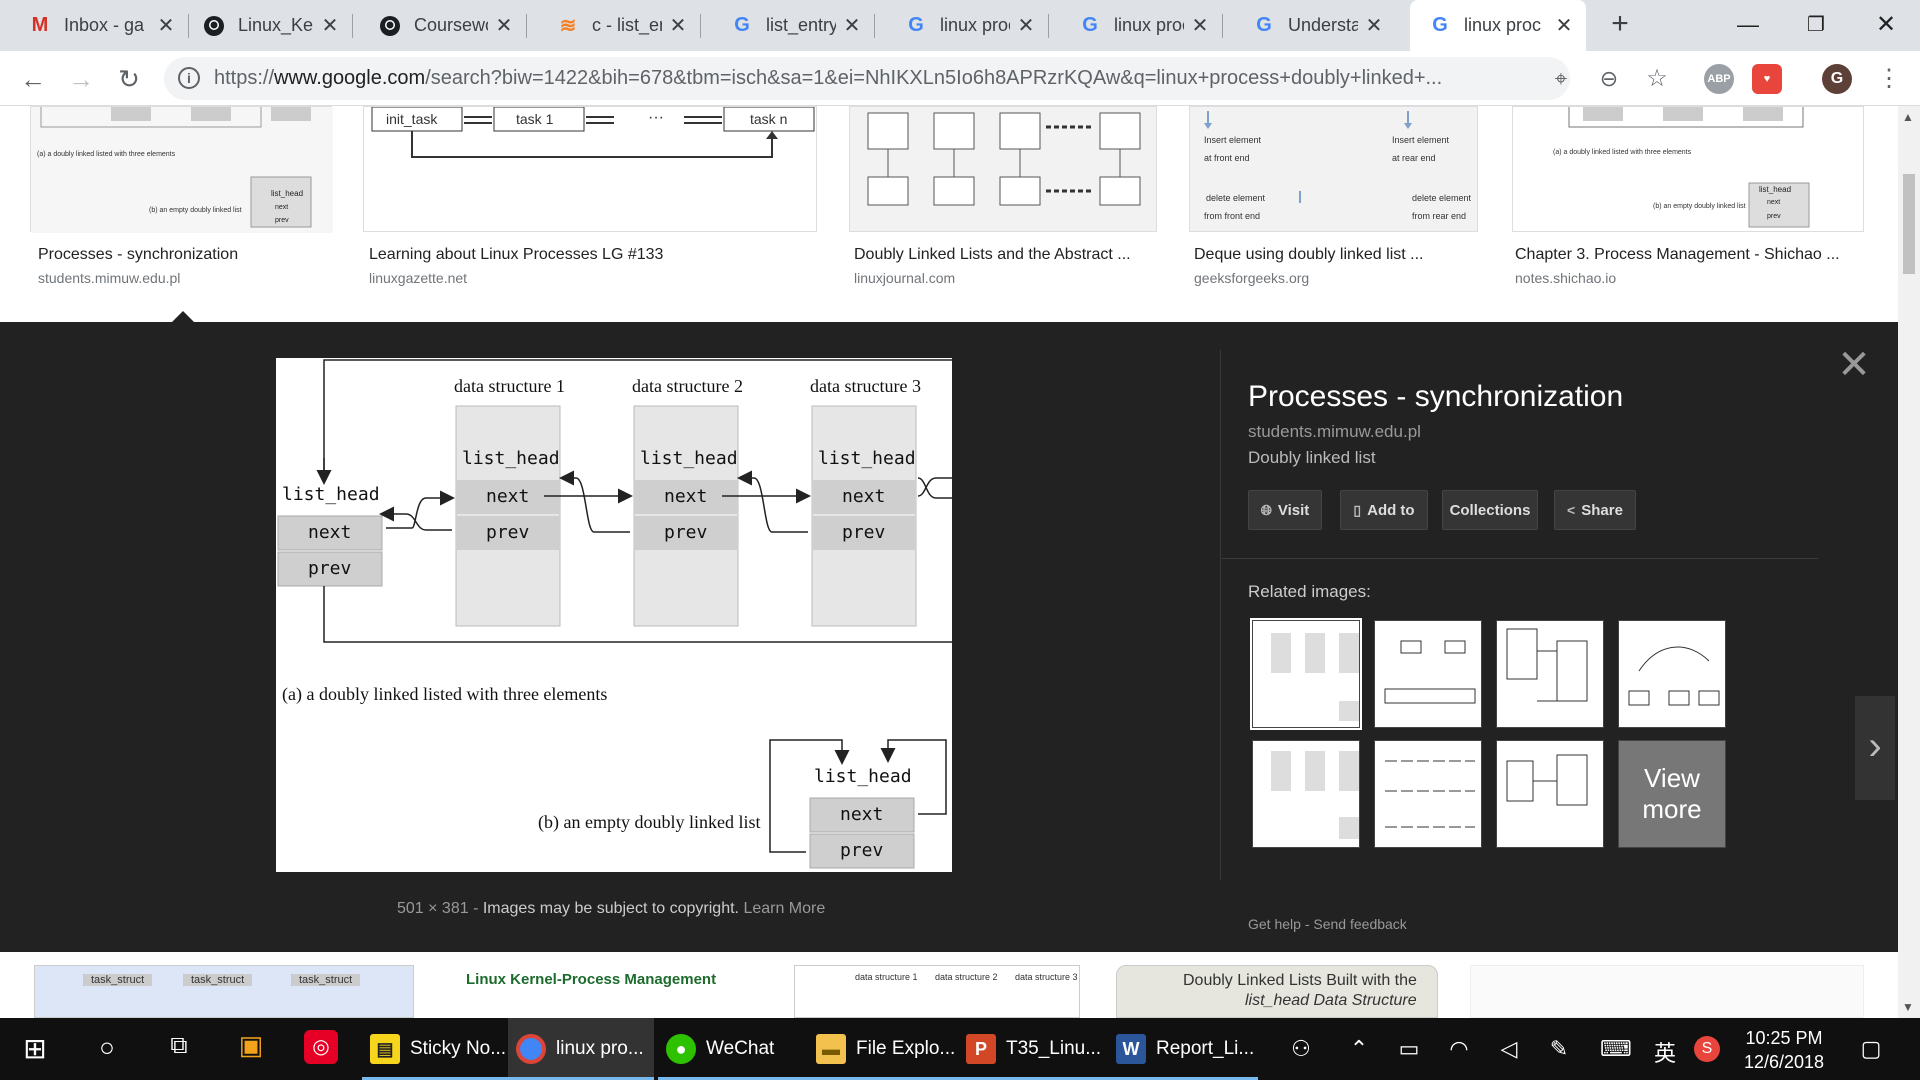 Image resolution: width=1920 pixels, height=1080 pixels. What do you see at coordinates (1135, 25) in the screenshot?
I see `tab-linux-proc-2: G linux proc ✕` at bounding box center [1135, 25].